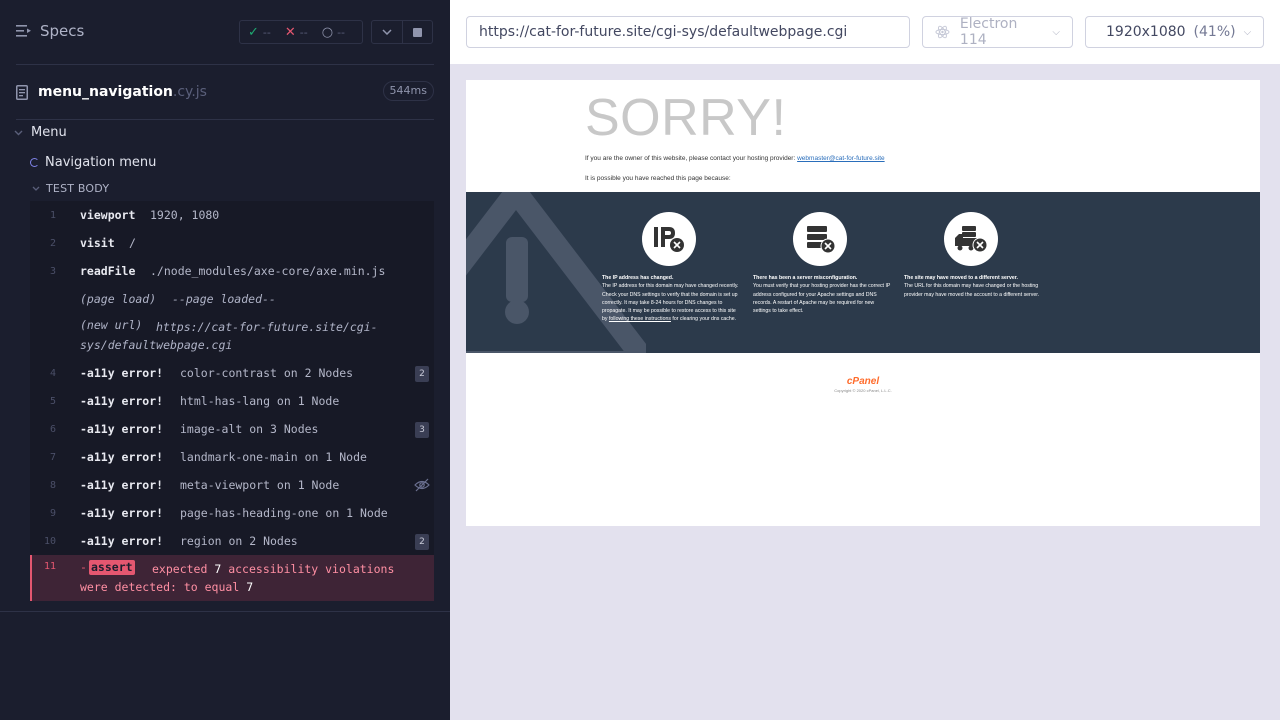 The width and height of the screenshot is (1280, 720). What do you see at coordinates (266, 32) in the screenshot?
I see `passed-count: --` at bounding box center [266, 32].